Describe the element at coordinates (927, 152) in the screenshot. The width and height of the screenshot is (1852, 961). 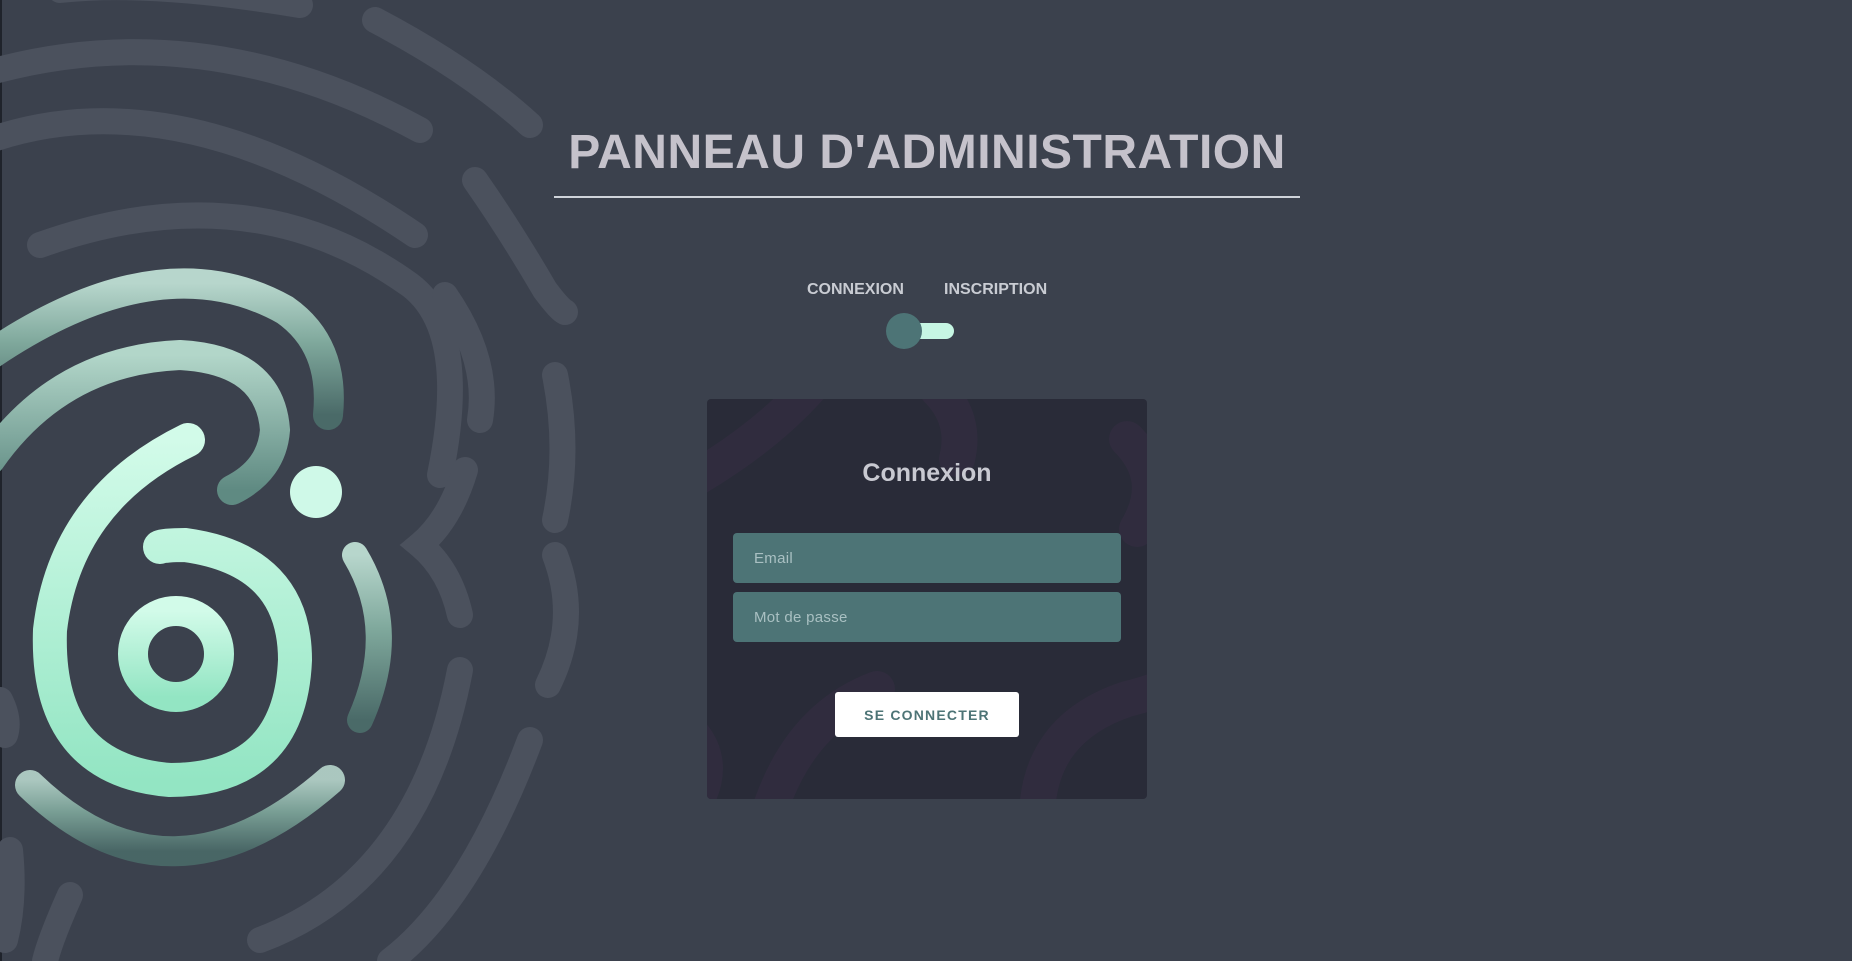
I see `page-title: PANNEAU D'ADMINISTRATION` at that location.